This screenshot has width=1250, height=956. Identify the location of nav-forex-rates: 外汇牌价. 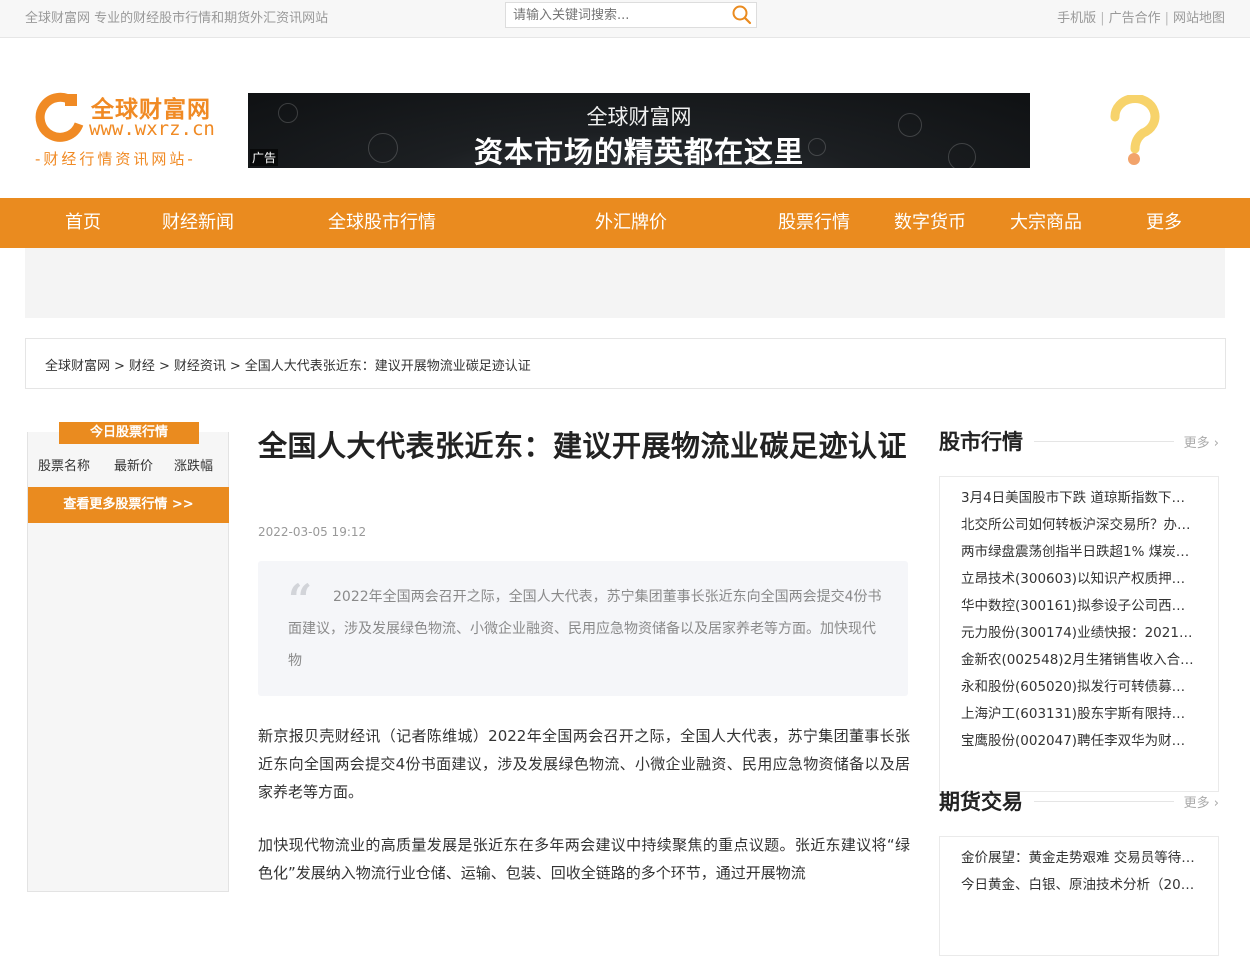
(631, 223).